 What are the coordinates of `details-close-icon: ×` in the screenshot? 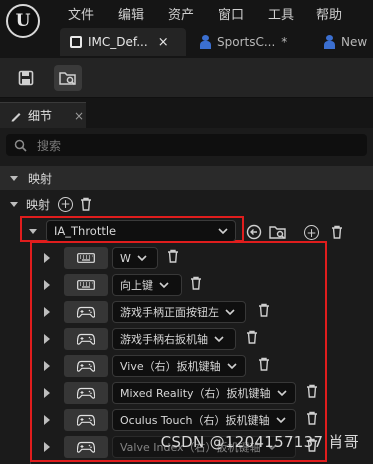 It's located at (79, 116).